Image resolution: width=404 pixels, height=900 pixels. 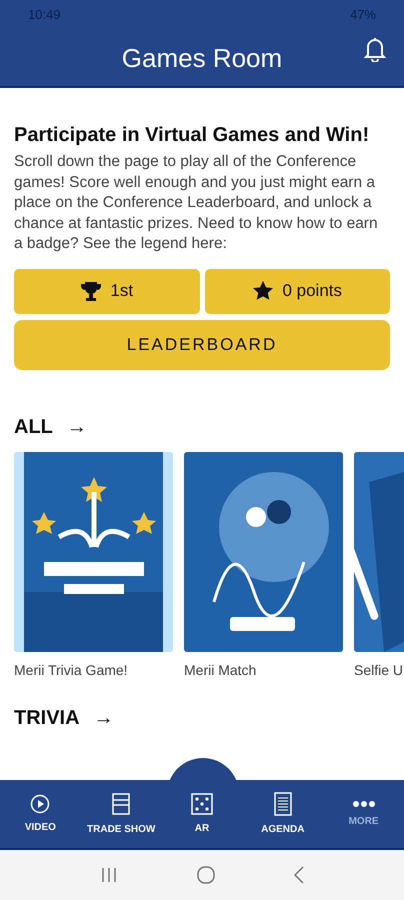 What do you see at coordinates (221, 670) in the screenshot?
I see `game-caption: Merii Match` at bounding box center [221, 670].